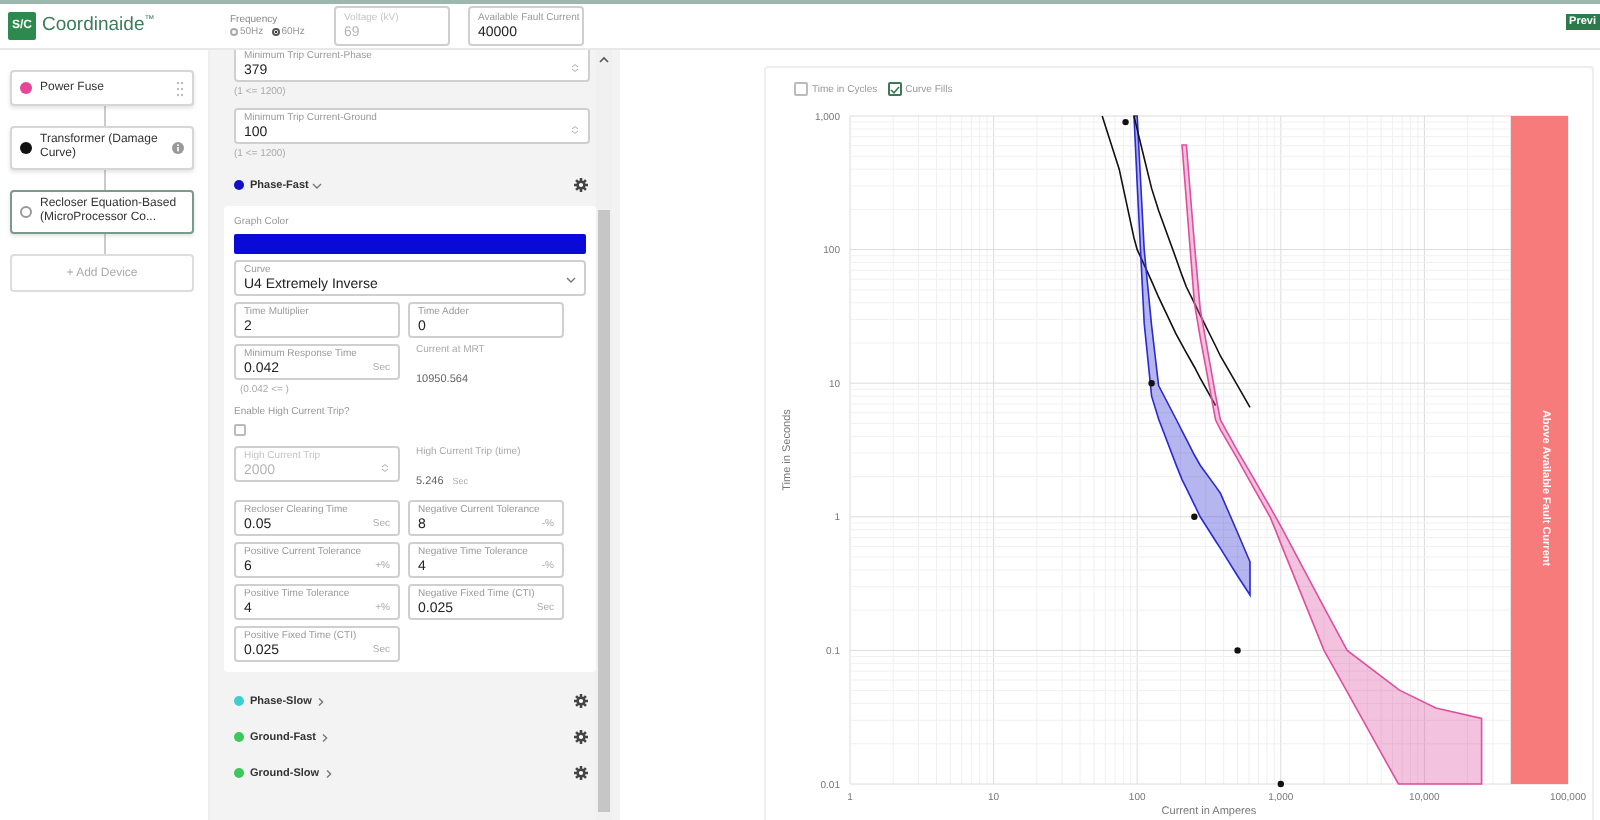 The width and height of the screenshot is (1600, 820). I want to click on info-icon, so click(178, 148).